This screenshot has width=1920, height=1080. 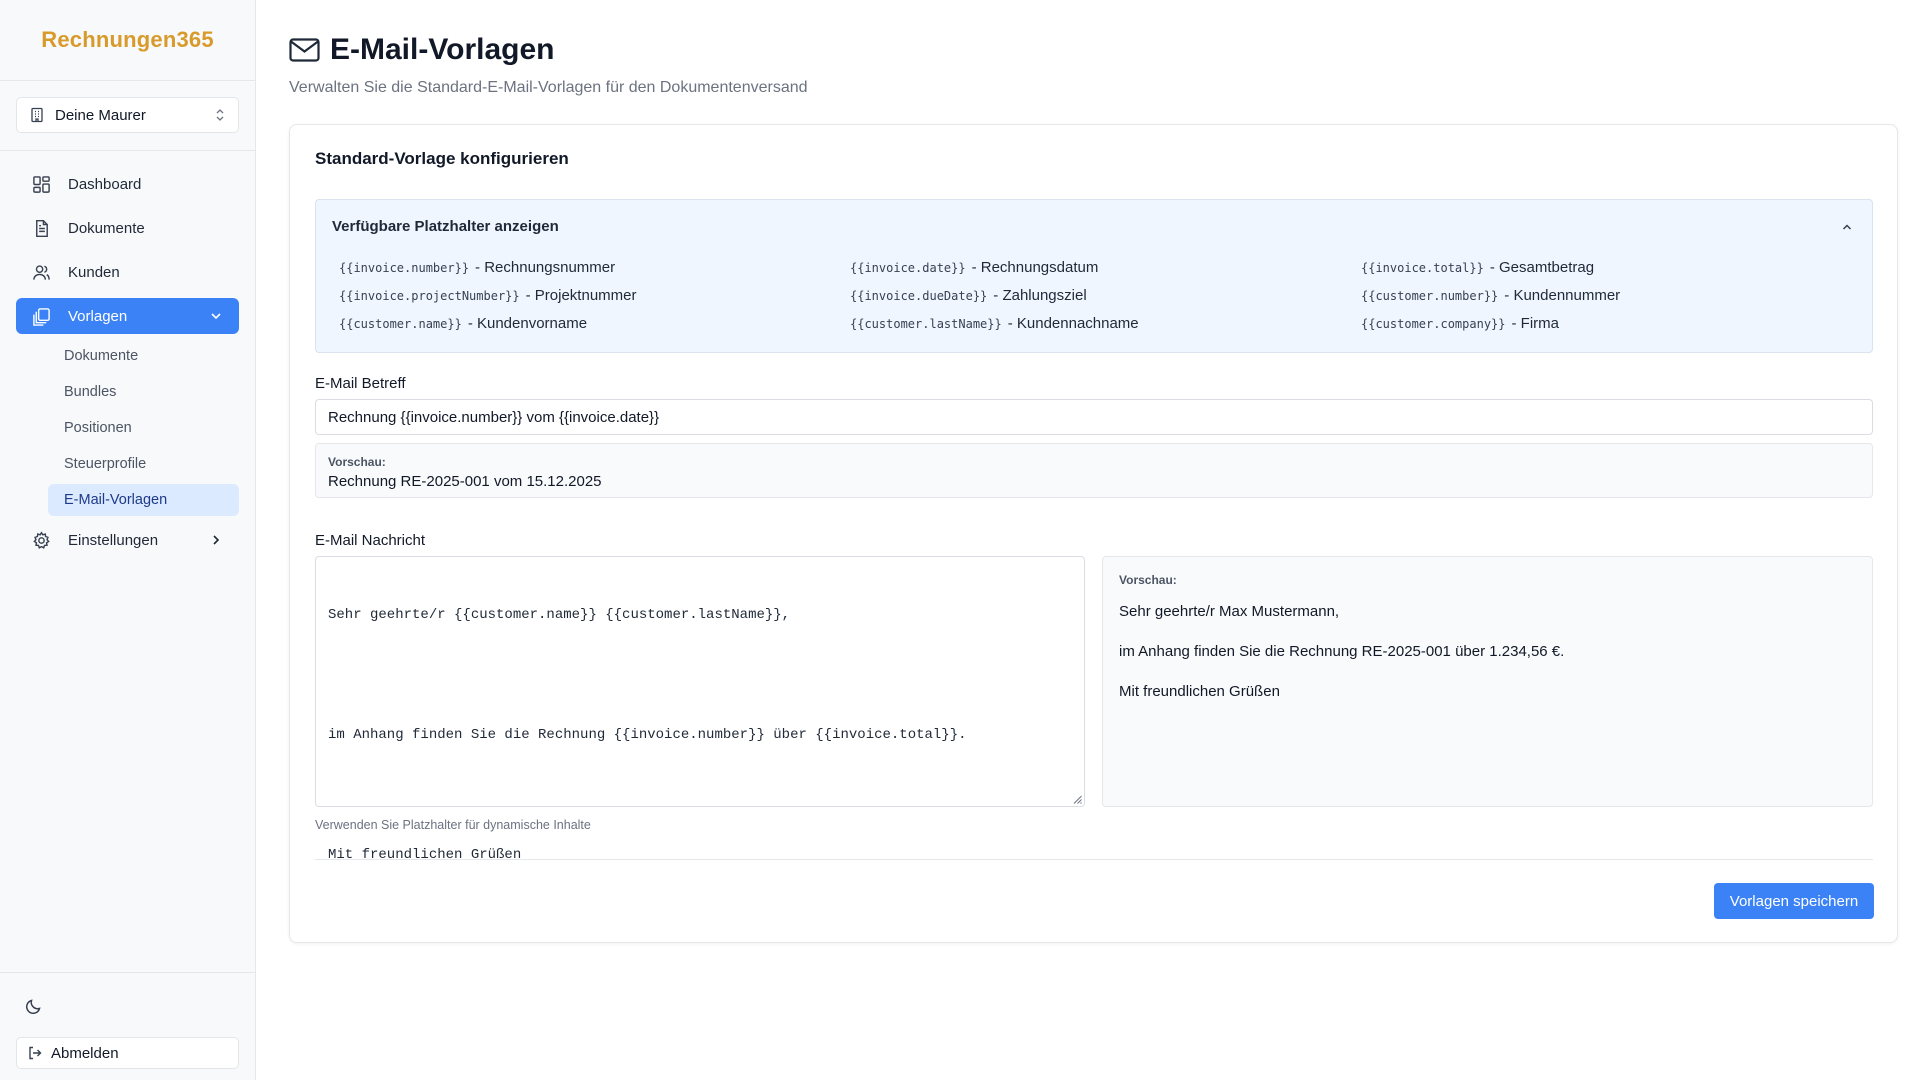 What do you see at coordinates (42, 228) in the screenshot?
I see `document-icon` at bounding box center [42, 228].